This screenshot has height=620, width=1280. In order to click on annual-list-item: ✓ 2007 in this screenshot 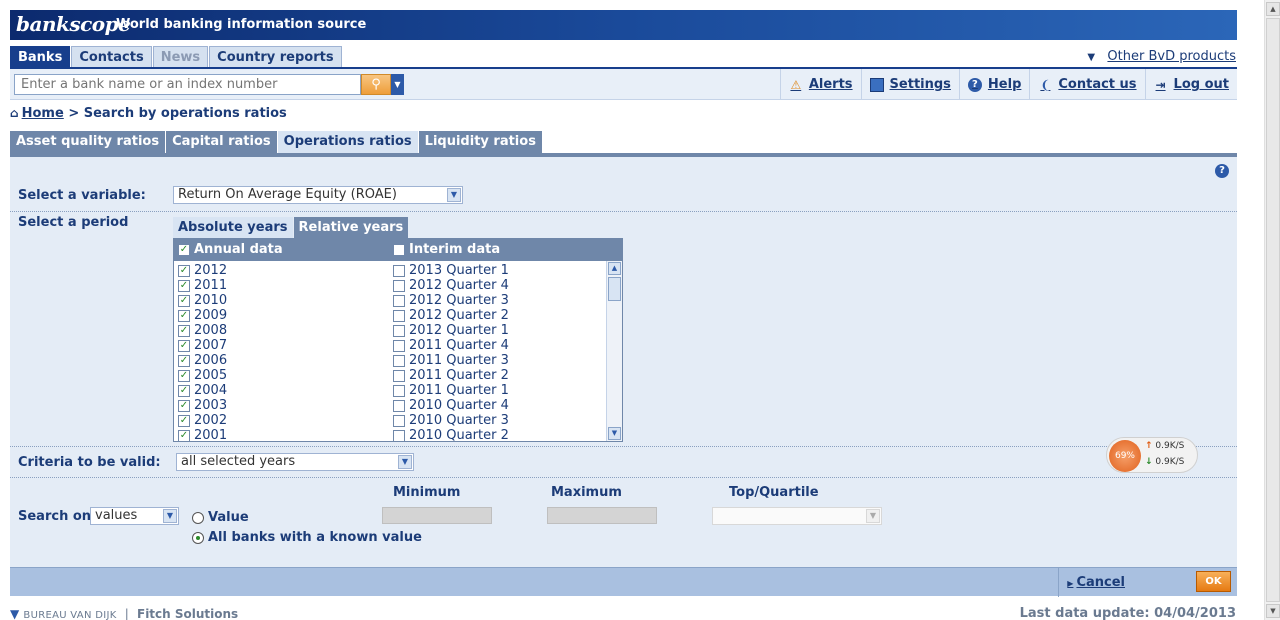, I will do `click(202, 345)`.